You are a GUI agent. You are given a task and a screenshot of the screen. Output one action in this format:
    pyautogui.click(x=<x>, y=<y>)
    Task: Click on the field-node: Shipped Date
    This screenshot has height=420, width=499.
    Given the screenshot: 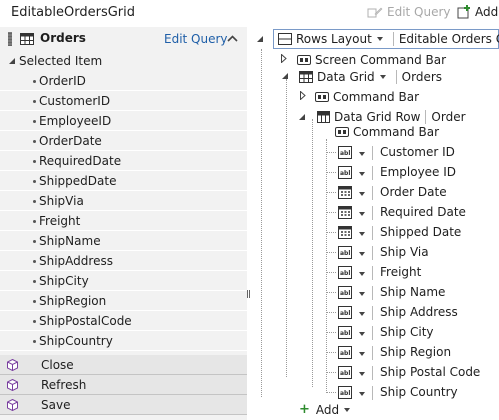 What is the action you would take?
    pyautogui.click(x=376, y=233)
    